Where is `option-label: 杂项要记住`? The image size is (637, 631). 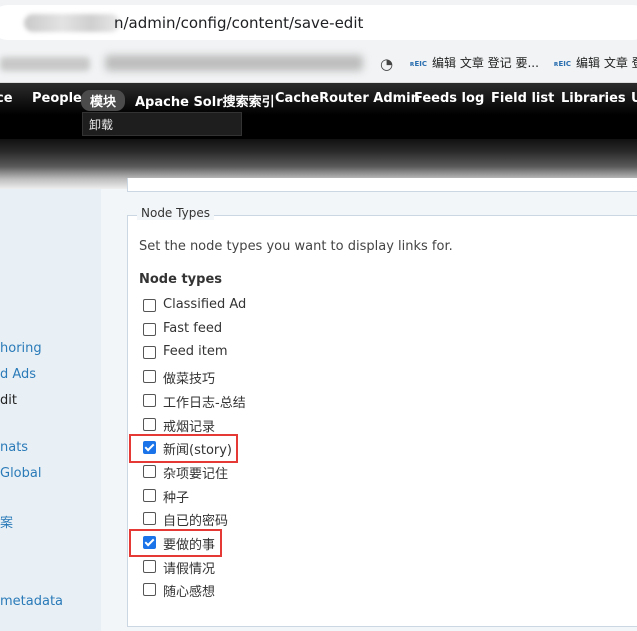 option-label: 杂项要记住 is located at coordinates (195, 472).